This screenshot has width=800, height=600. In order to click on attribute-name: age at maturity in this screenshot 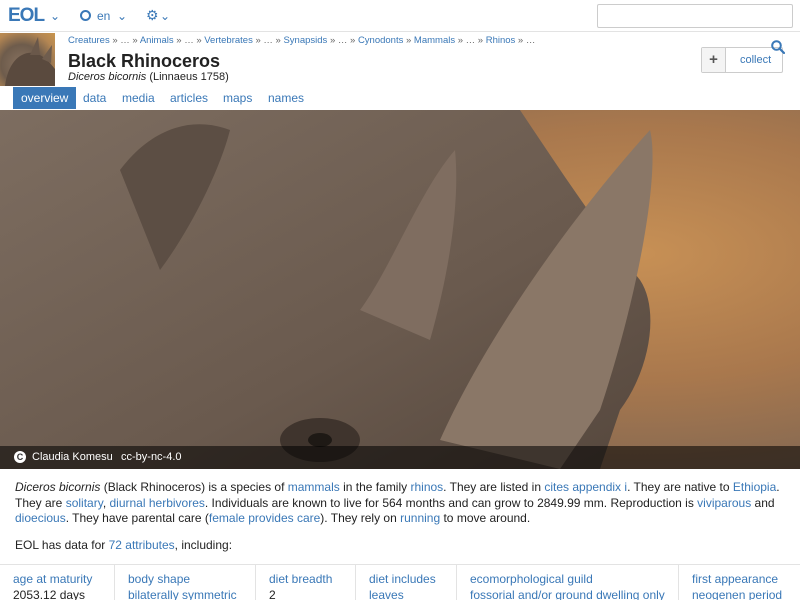, I will do `click(63, 579)`.